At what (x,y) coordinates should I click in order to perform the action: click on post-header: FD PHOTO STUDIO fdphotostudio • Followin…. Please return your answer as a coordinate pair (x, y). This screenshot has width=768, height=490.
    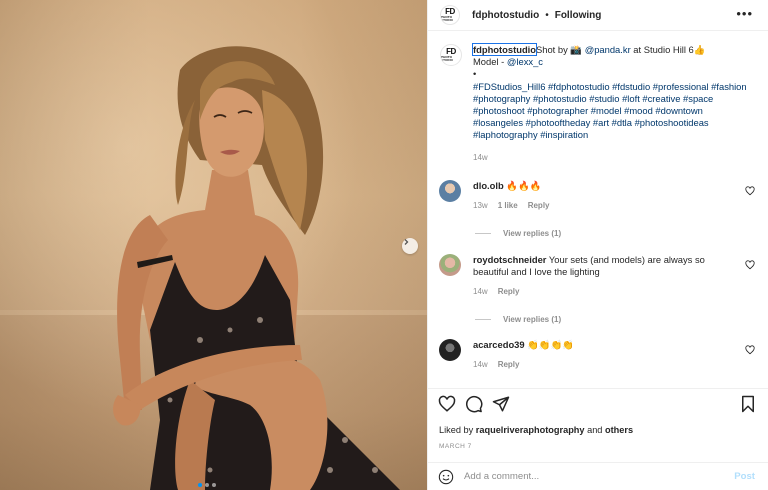
    Looking at the image, I should click on (598, 15).